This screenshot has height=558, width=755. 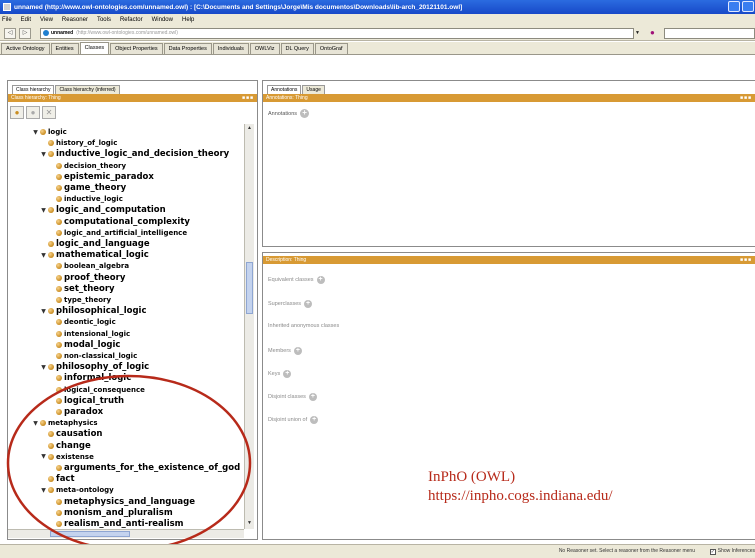 I want to click on tree-node: ▼ philosophy_of_logic, so click(x=94, y=367).